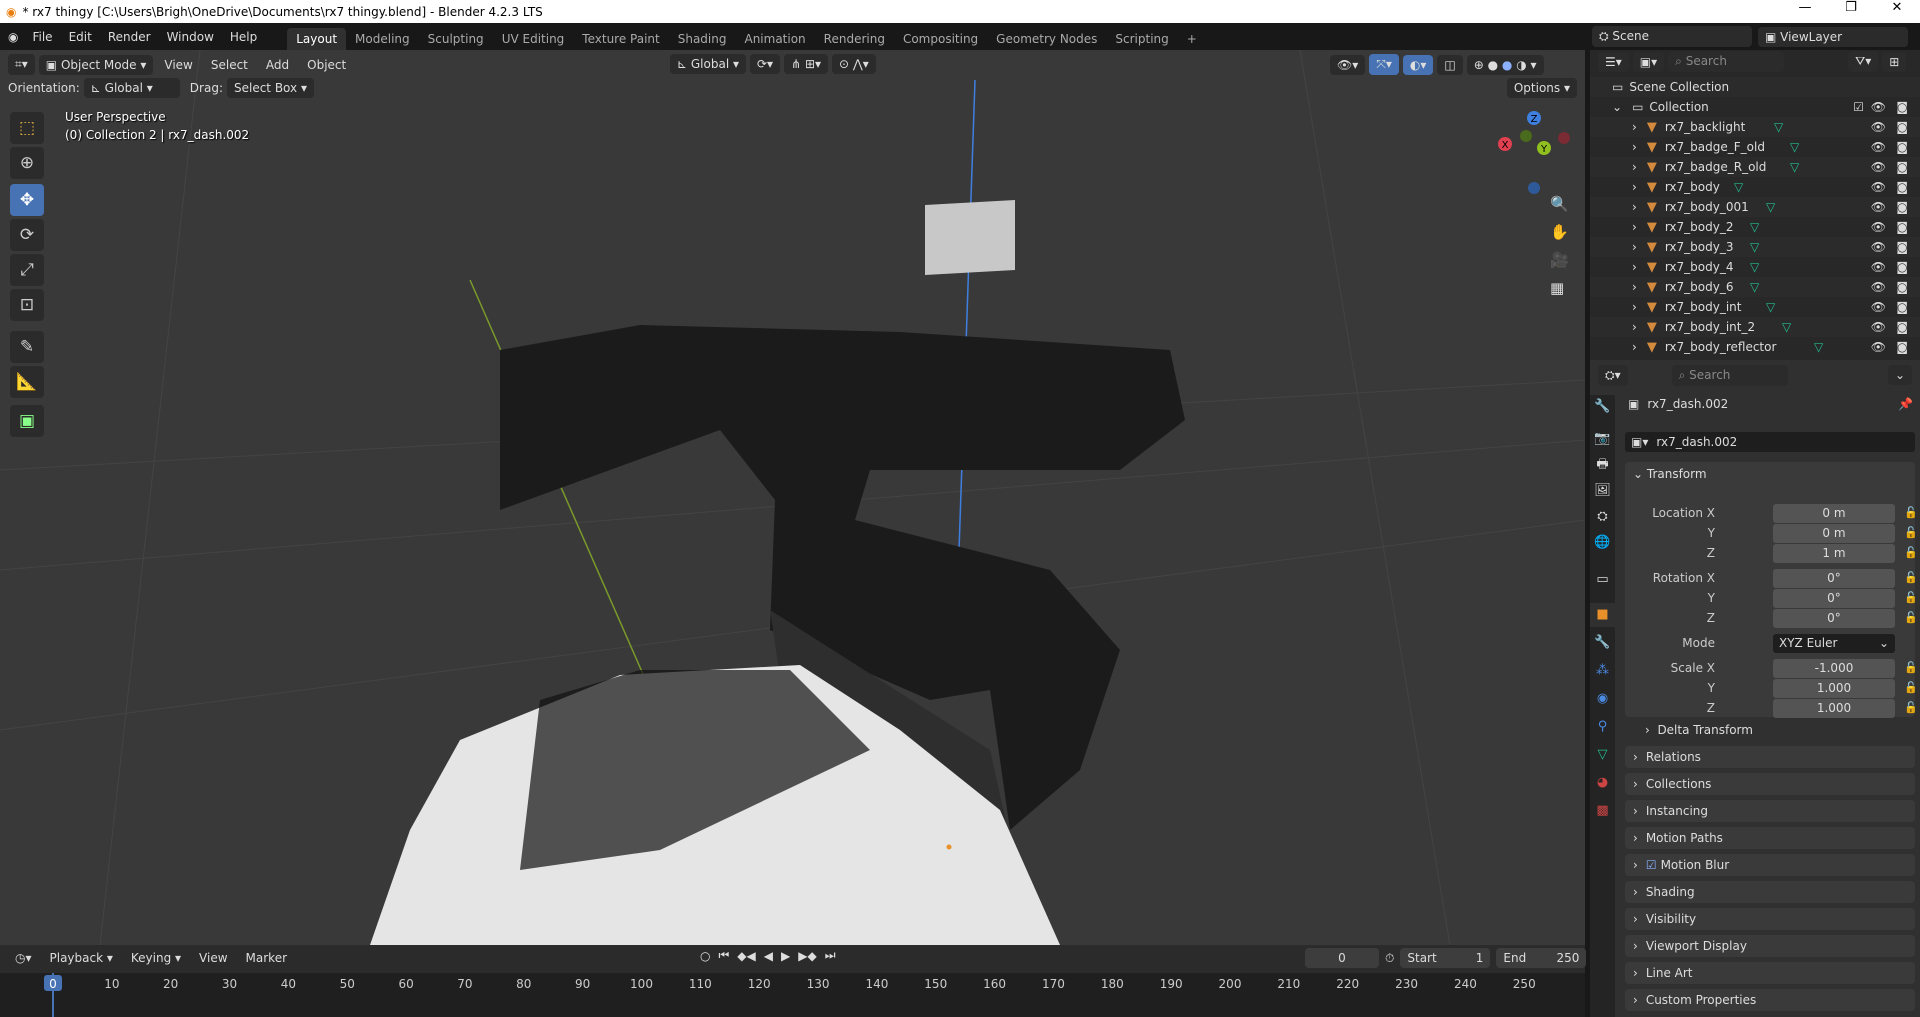  I want to click on pin-icon: 📌, so click(1905, 404).